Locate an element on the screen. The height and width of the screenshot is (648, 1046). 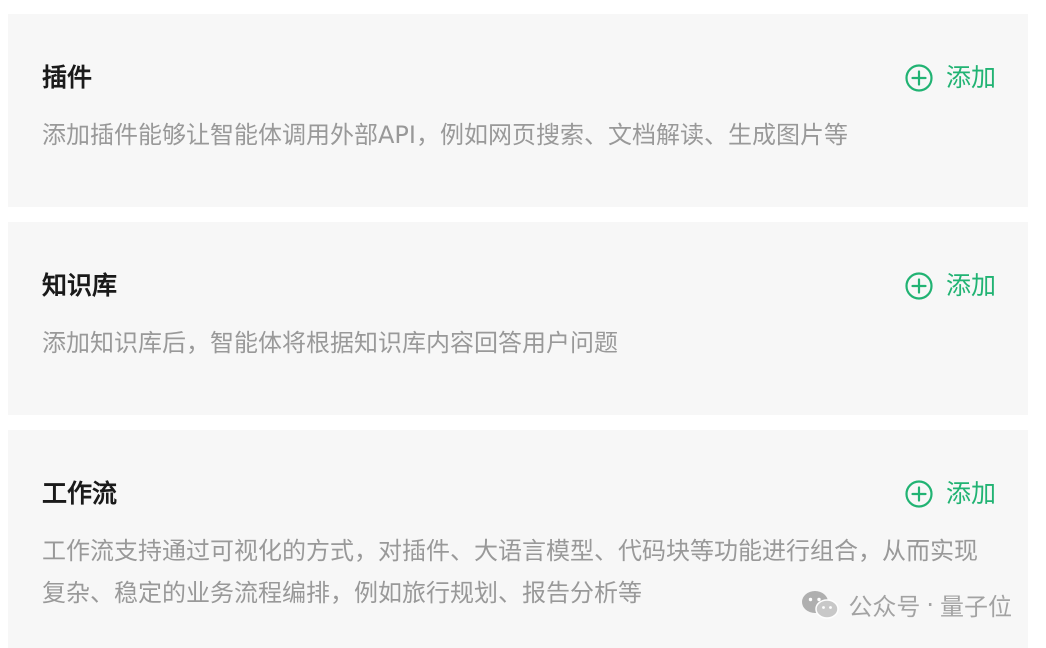
watermark: 公众号 · 量子位 is located at coordinates (906, 604).